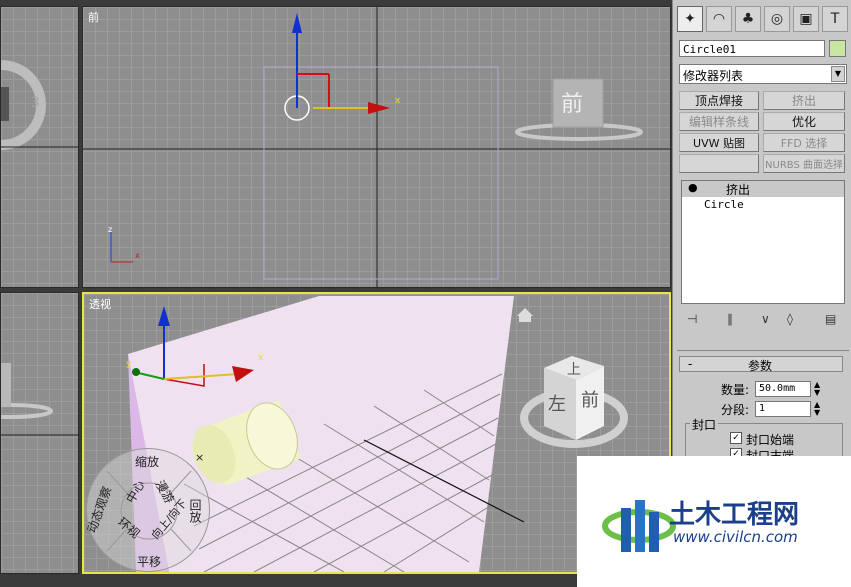 This screenshot has width=851, height=587. I want to click on watermark-overlay: 土木工程网 www.civilcn.com, so click(714, 521).